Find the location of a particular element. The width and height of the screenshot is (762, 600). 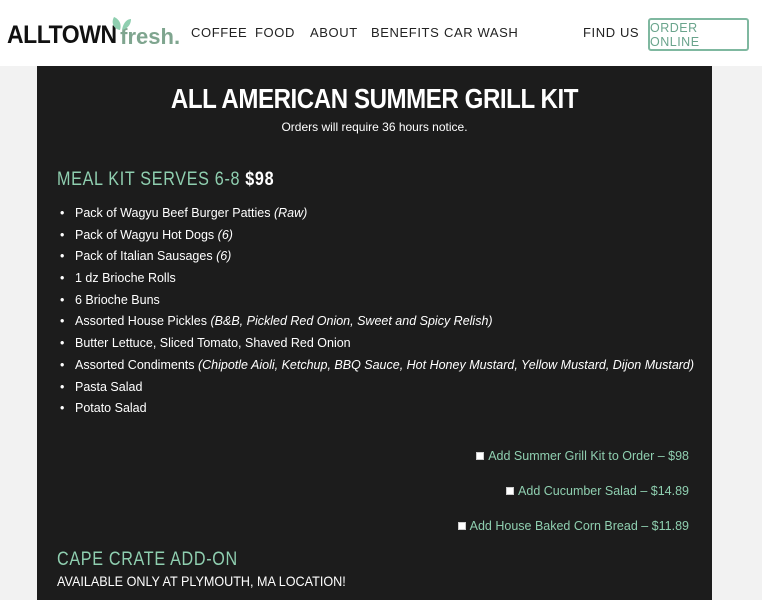

item-text: 1 dz Brioche Rolls is located at coordinates (125, 278).